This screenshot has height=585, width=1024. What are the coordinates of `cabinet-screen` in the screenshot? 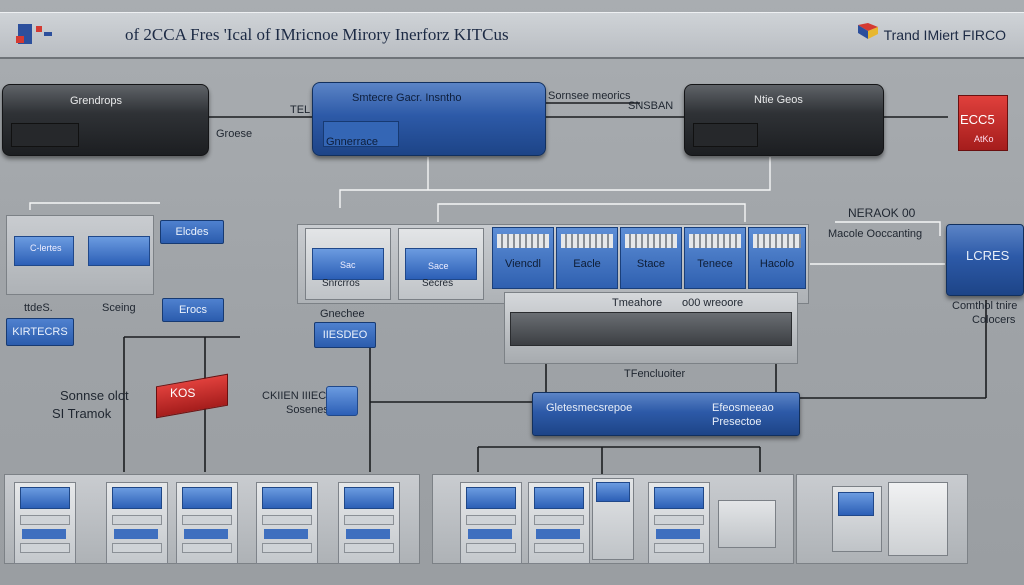 It's located at (856, 504).